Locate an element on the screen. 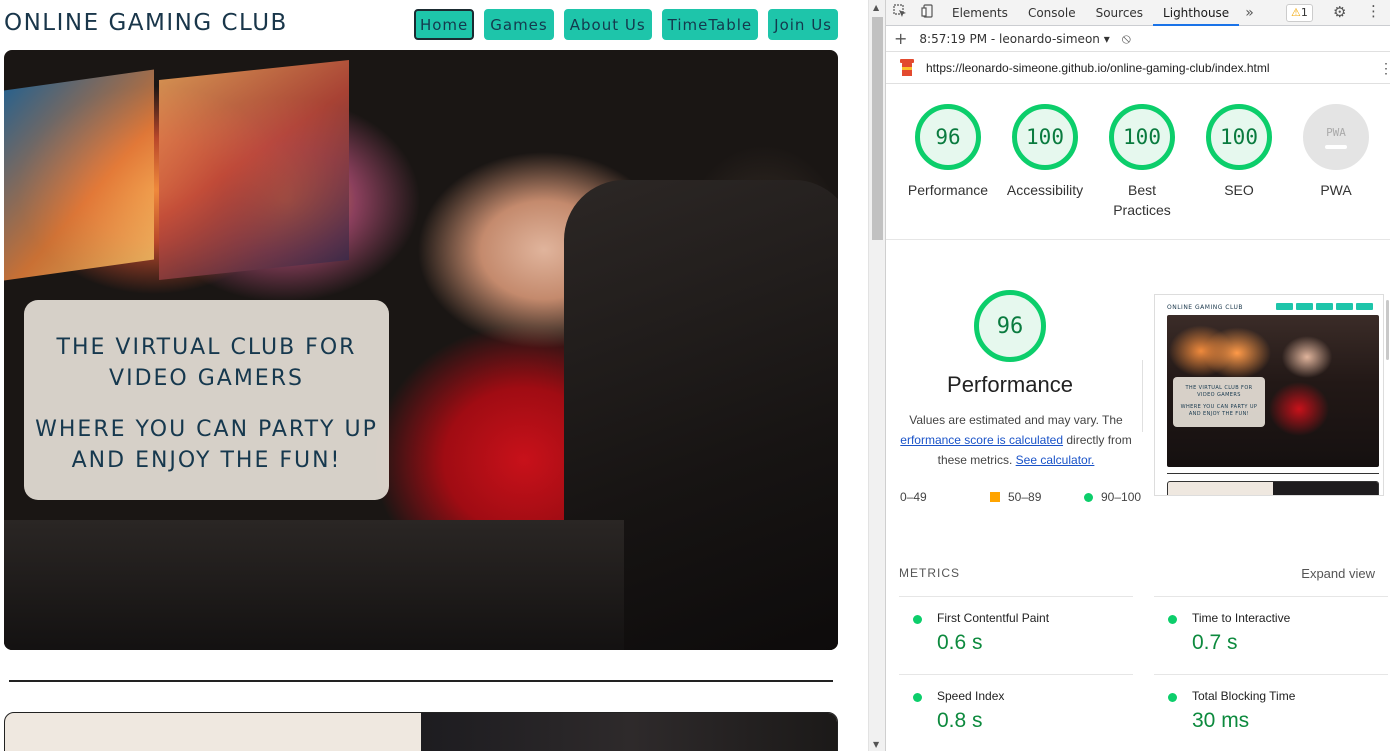 This screenshot has width=1390, height=751. legend-fail-label: 0–49 is located at coordinates (913, 497).